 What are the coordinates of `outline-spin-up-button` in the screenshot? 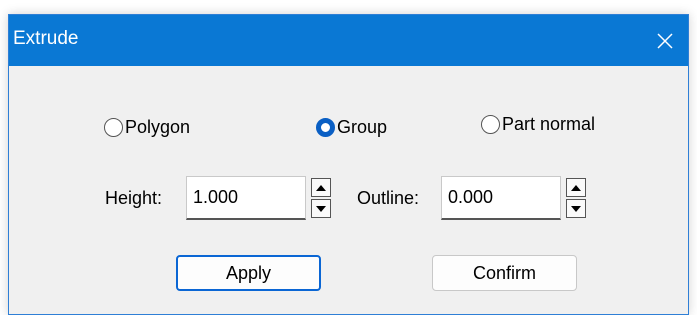 It's located at (576, 187).